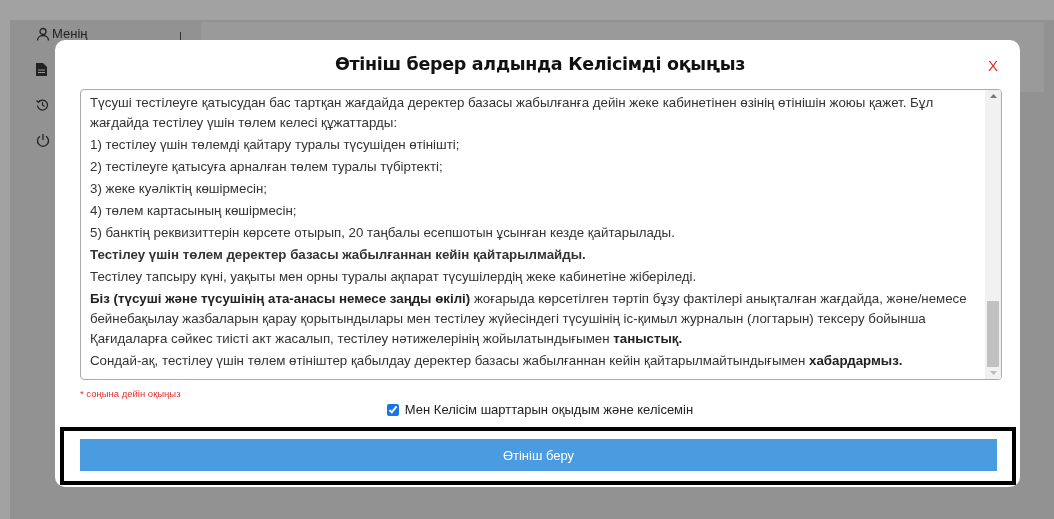 This screenshot has width=1054, height=519. Describe the element at coordinates (179, 188) in the screenshot. I see `agreement-paragraph: 3) жеке куәліктің көшірмесін;` at that location.